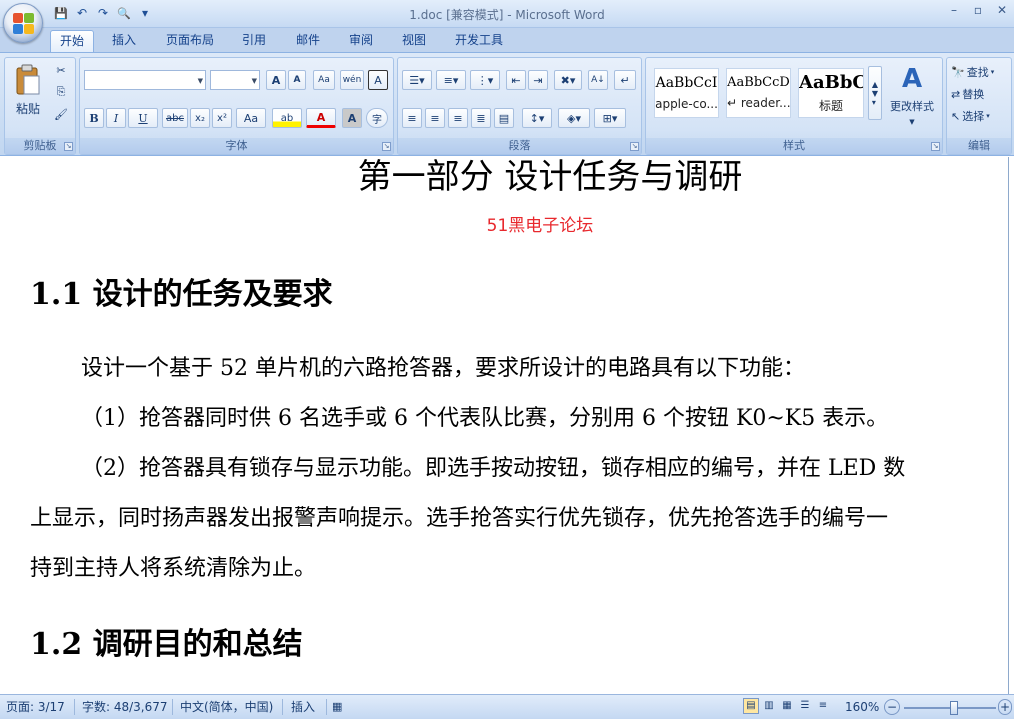 The image size is (1014, 719). Describe the element at coordinates (94, 118) in the screenshot. I see `bold-button: B` at that location.